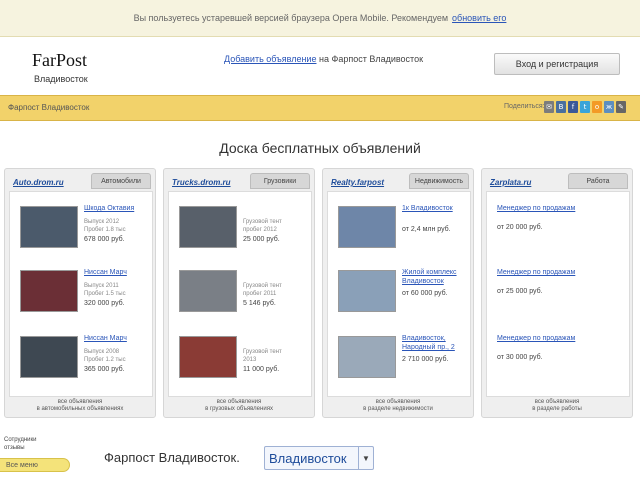 The width and height of the screenshot is (640, 480). What do you see at coordinates (172, 457) in the screenshot?
I see `footer-site-label: Фарпост Владивосток.` at bounding box center [172, 457].